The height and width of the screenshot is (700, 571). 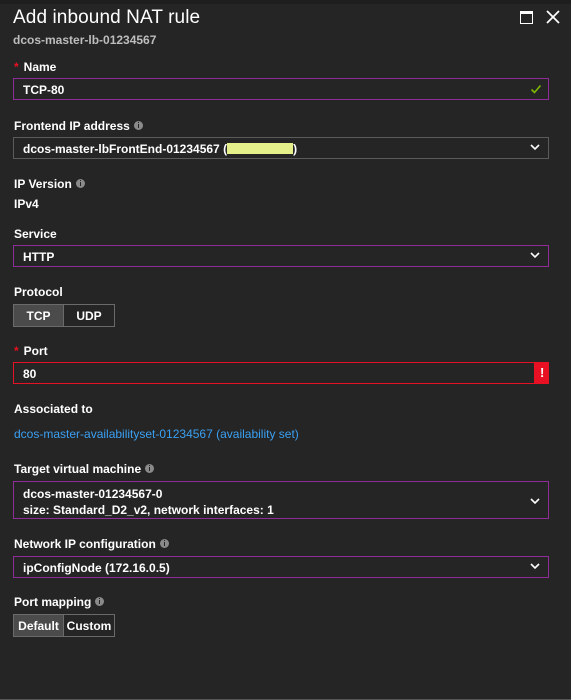 I want to click on ip-version-label-text: IP Version, so click(x=43, y=184).